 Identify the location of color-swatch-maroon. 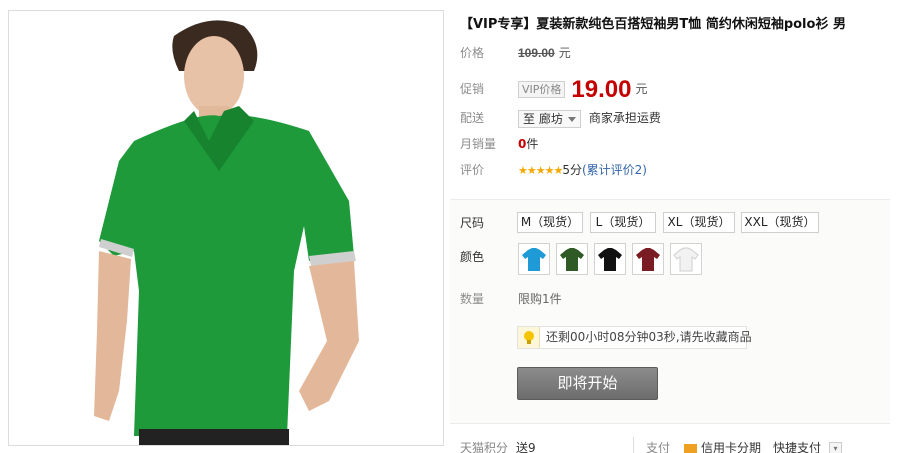
(648, 259).